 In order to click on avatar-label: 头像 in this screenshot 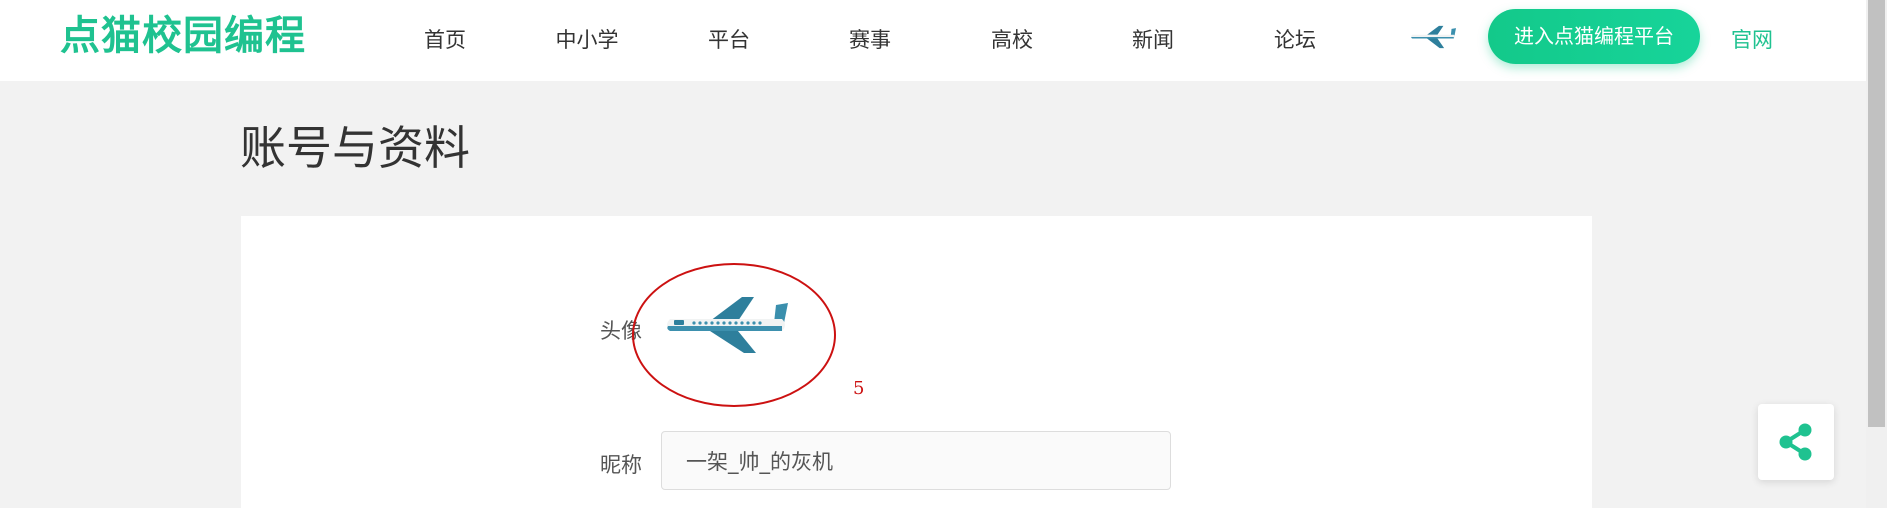, I will do `click(621, 331)`.